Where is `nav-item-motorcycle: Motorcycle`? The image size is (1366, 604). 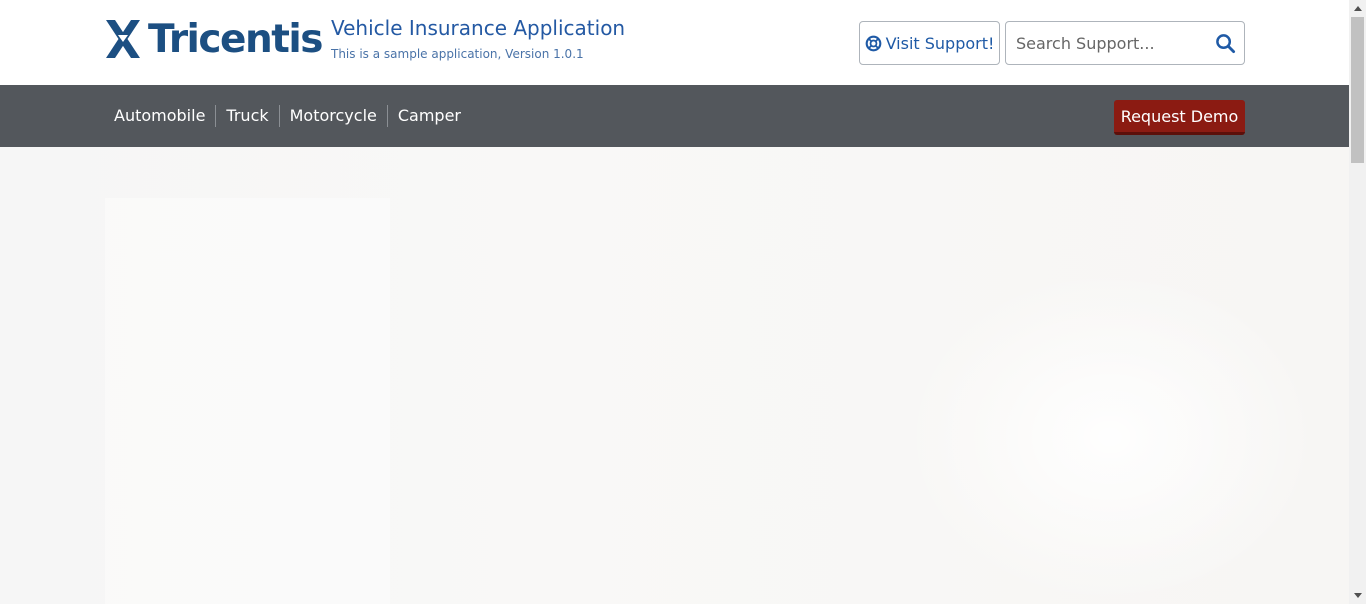
nav-item-motorcycle: Motorcycle is located at coordinates (332, 116).